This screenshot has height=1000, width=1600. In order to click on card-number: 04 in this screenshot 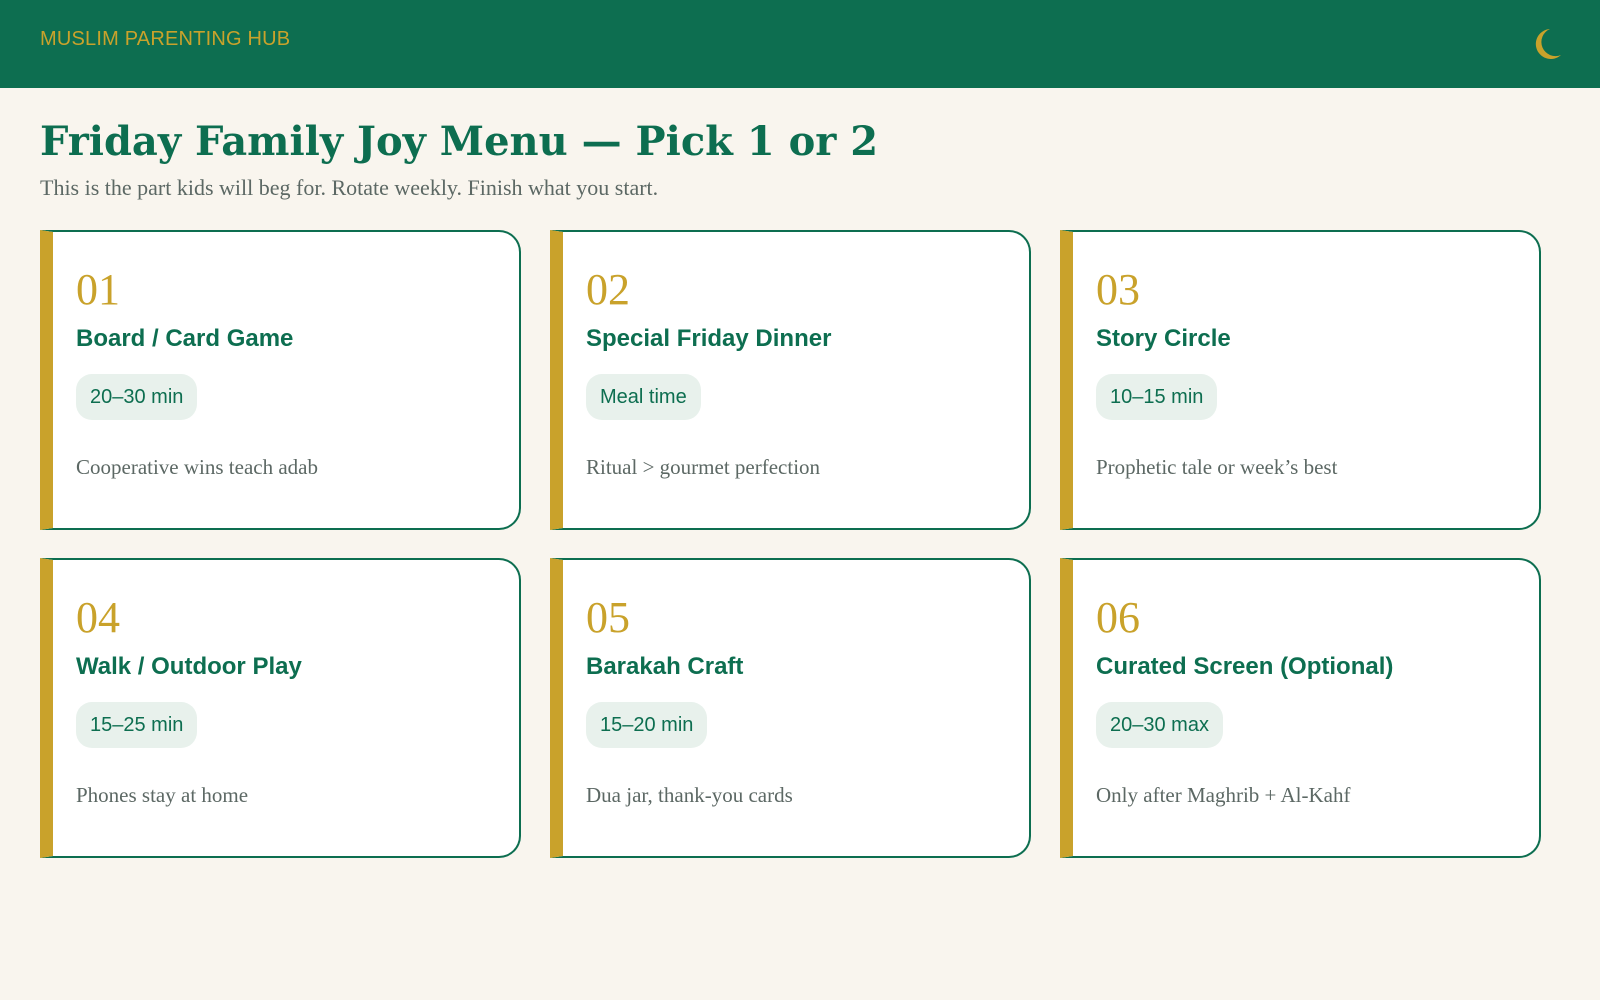, I will do `click(98, 617)`.